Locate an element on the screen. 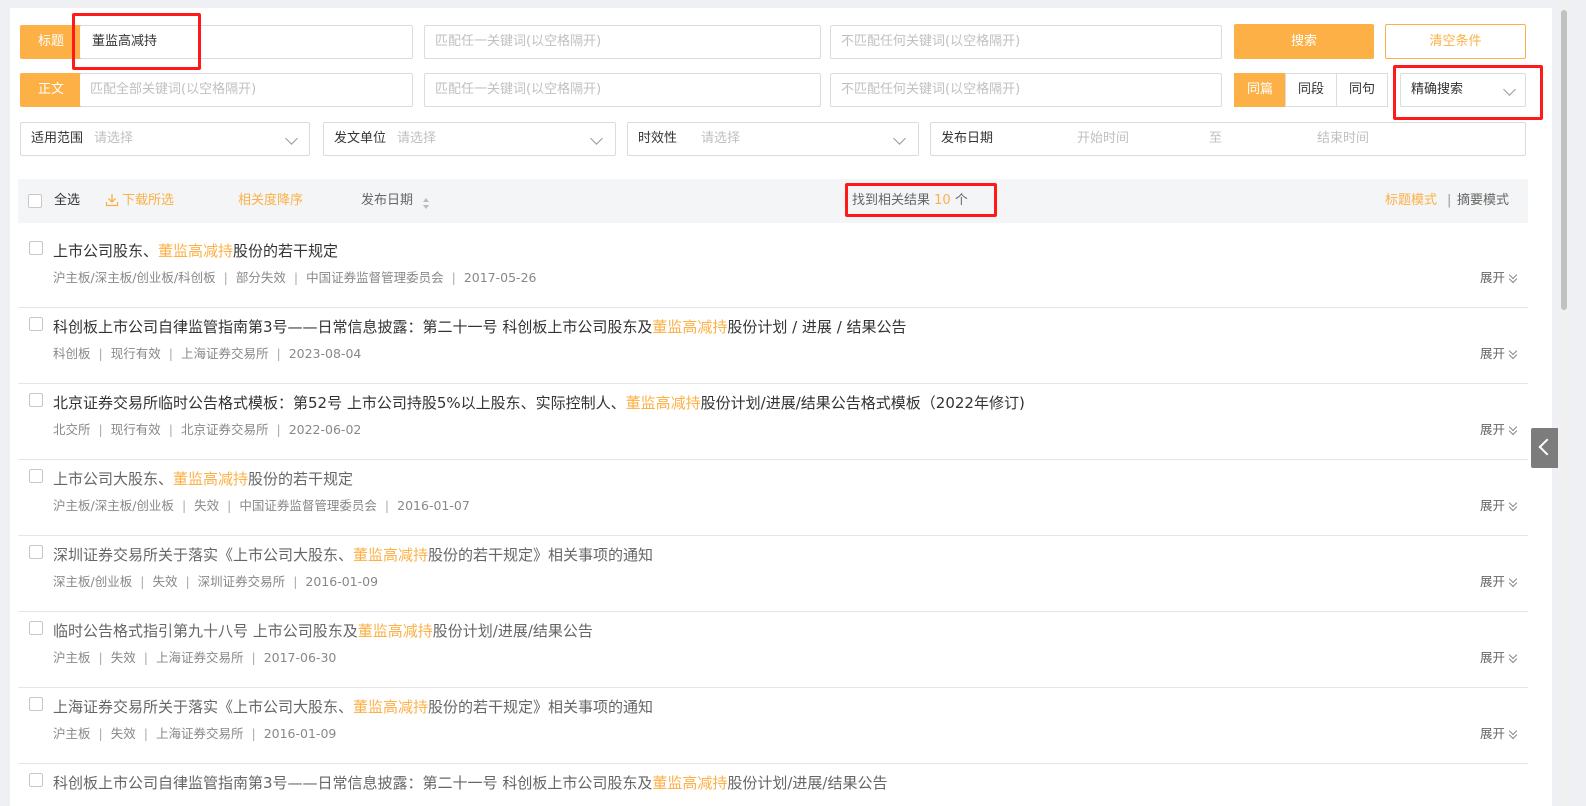  applicable-scope-label: 适用范围 is located at coordinates (57, 138).